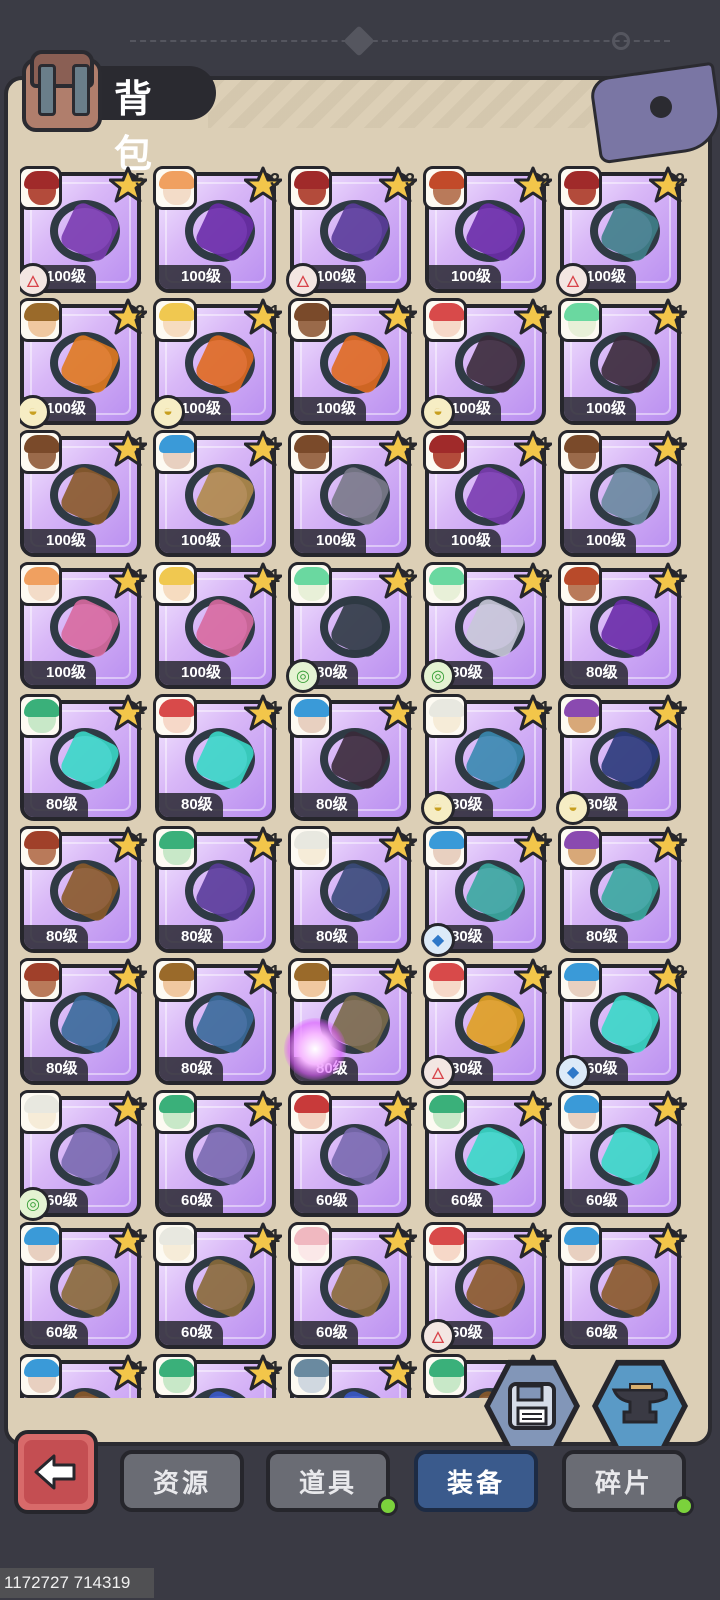  What do you see at coordinates (488, 229) in the screenshot?
I see `equipment-card: 2 100级` at bounding box center [488, 229].